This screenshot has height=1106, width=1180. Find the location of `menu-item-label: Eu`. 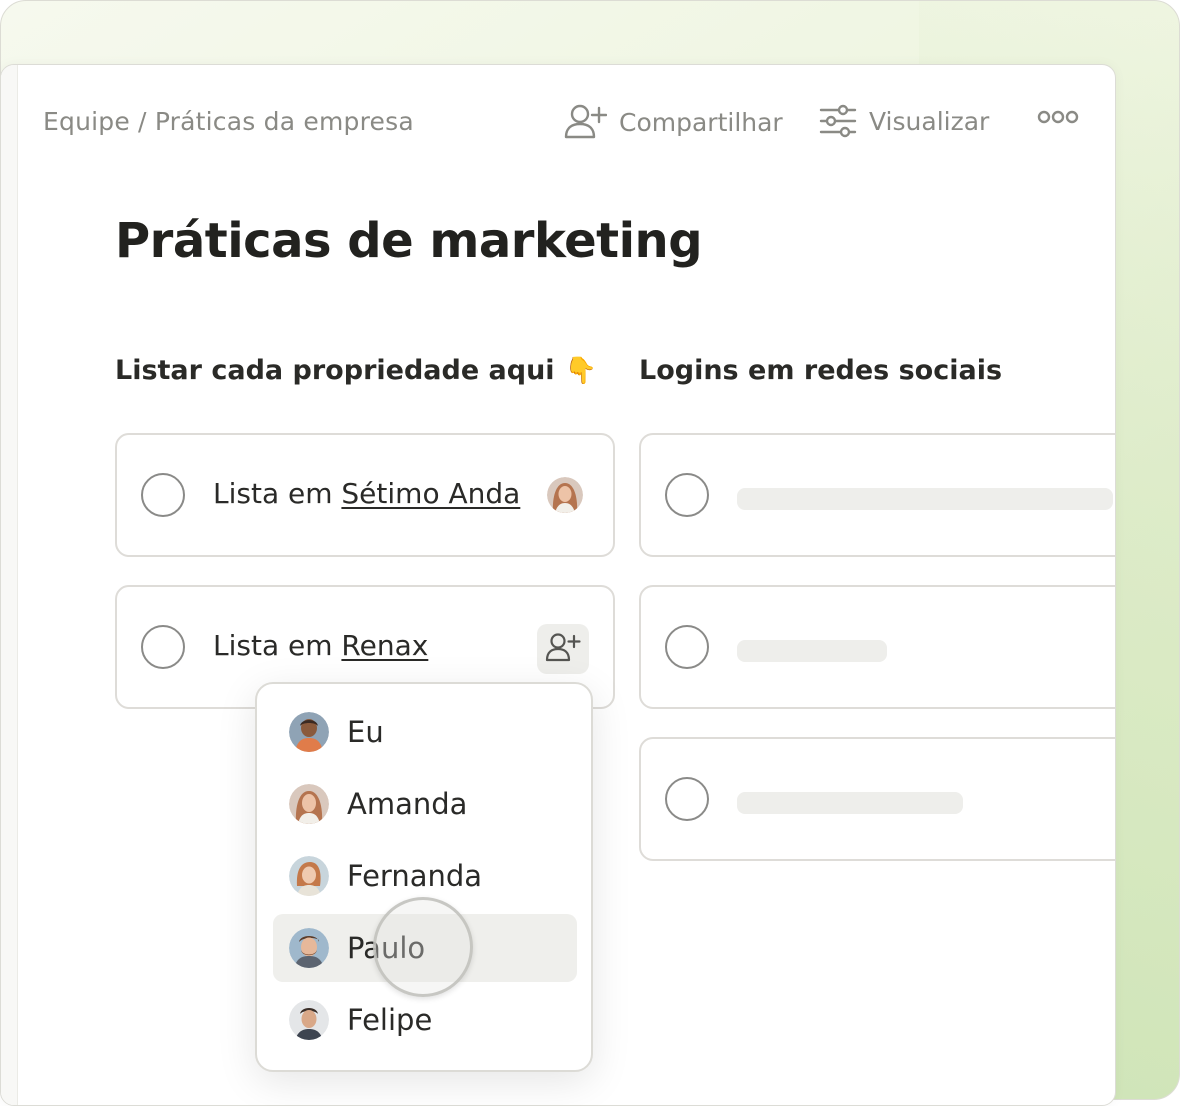

menu-item-label: Eu is located at coordinates (365, 732).